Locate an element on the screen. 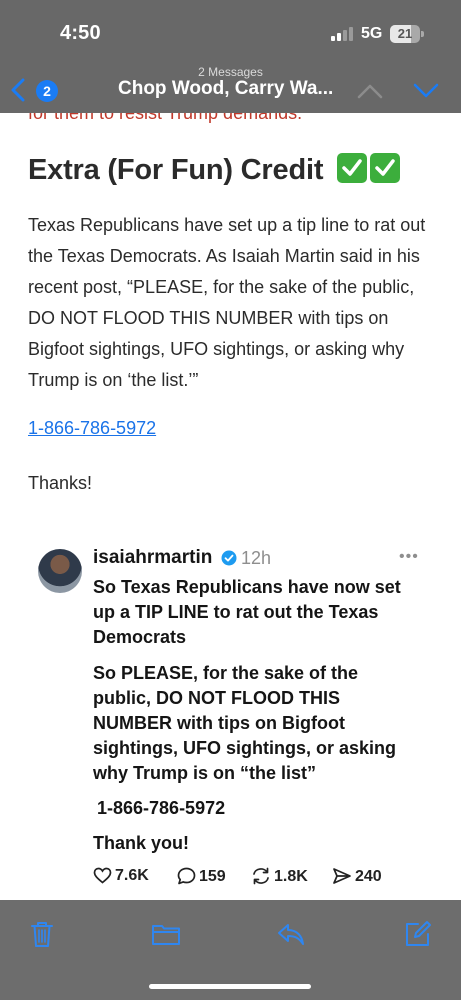 Image resolution: width=461 pixels, height=1000 pixels. heart-icon is located at coordinates (102, 875).